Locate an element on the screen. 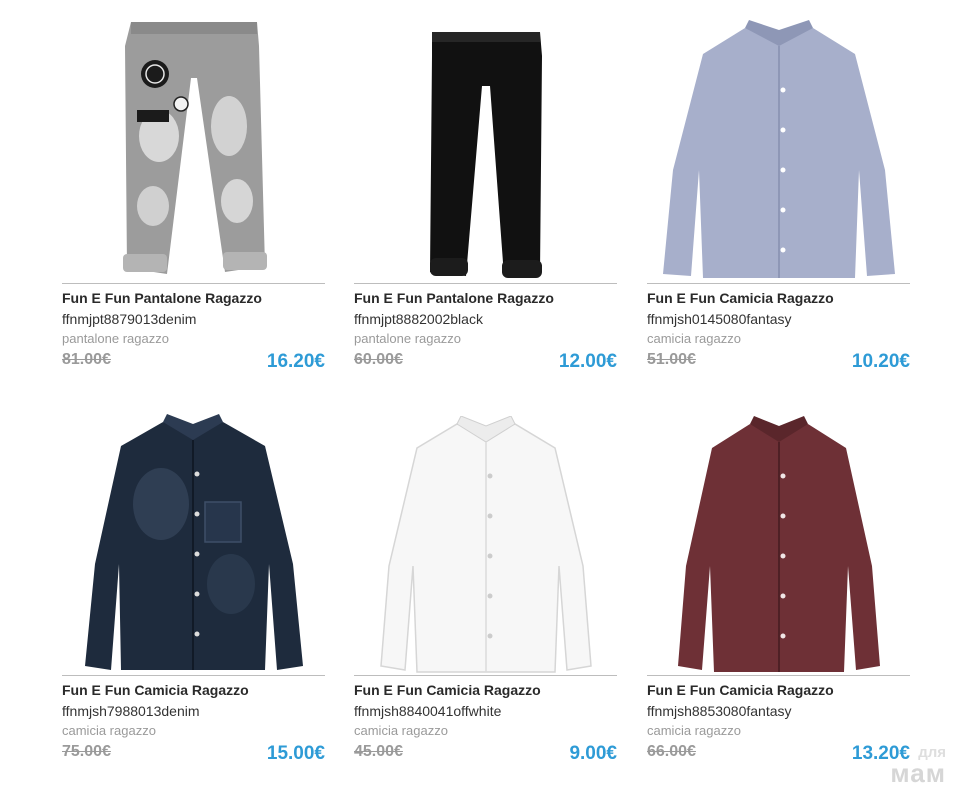 This screenshot has width=960, height=796. light-blue-shirt-image is located at coordinates (778, 149).